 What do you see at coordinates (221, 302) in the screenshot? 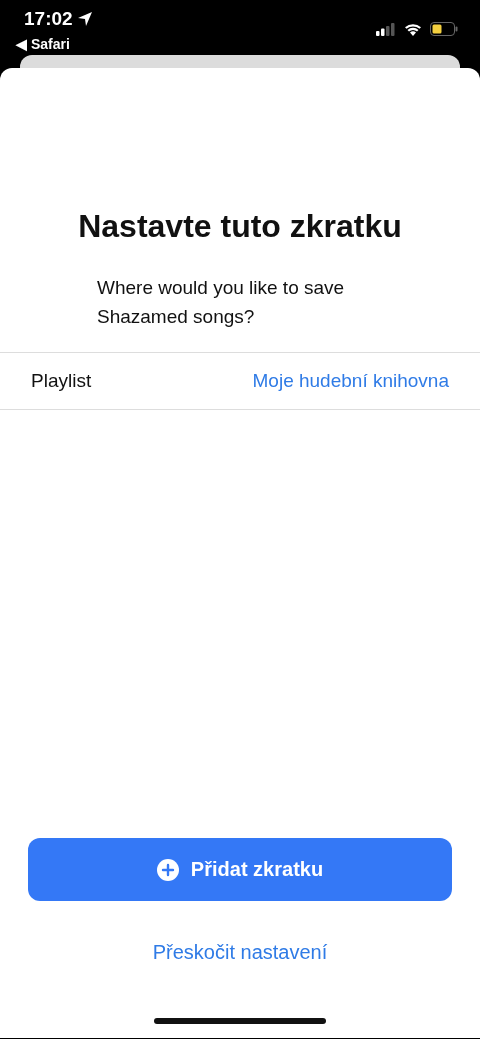
I see `prompt-text: Where would you like to save Shazamed songs?` at bounding box center [221, 302].